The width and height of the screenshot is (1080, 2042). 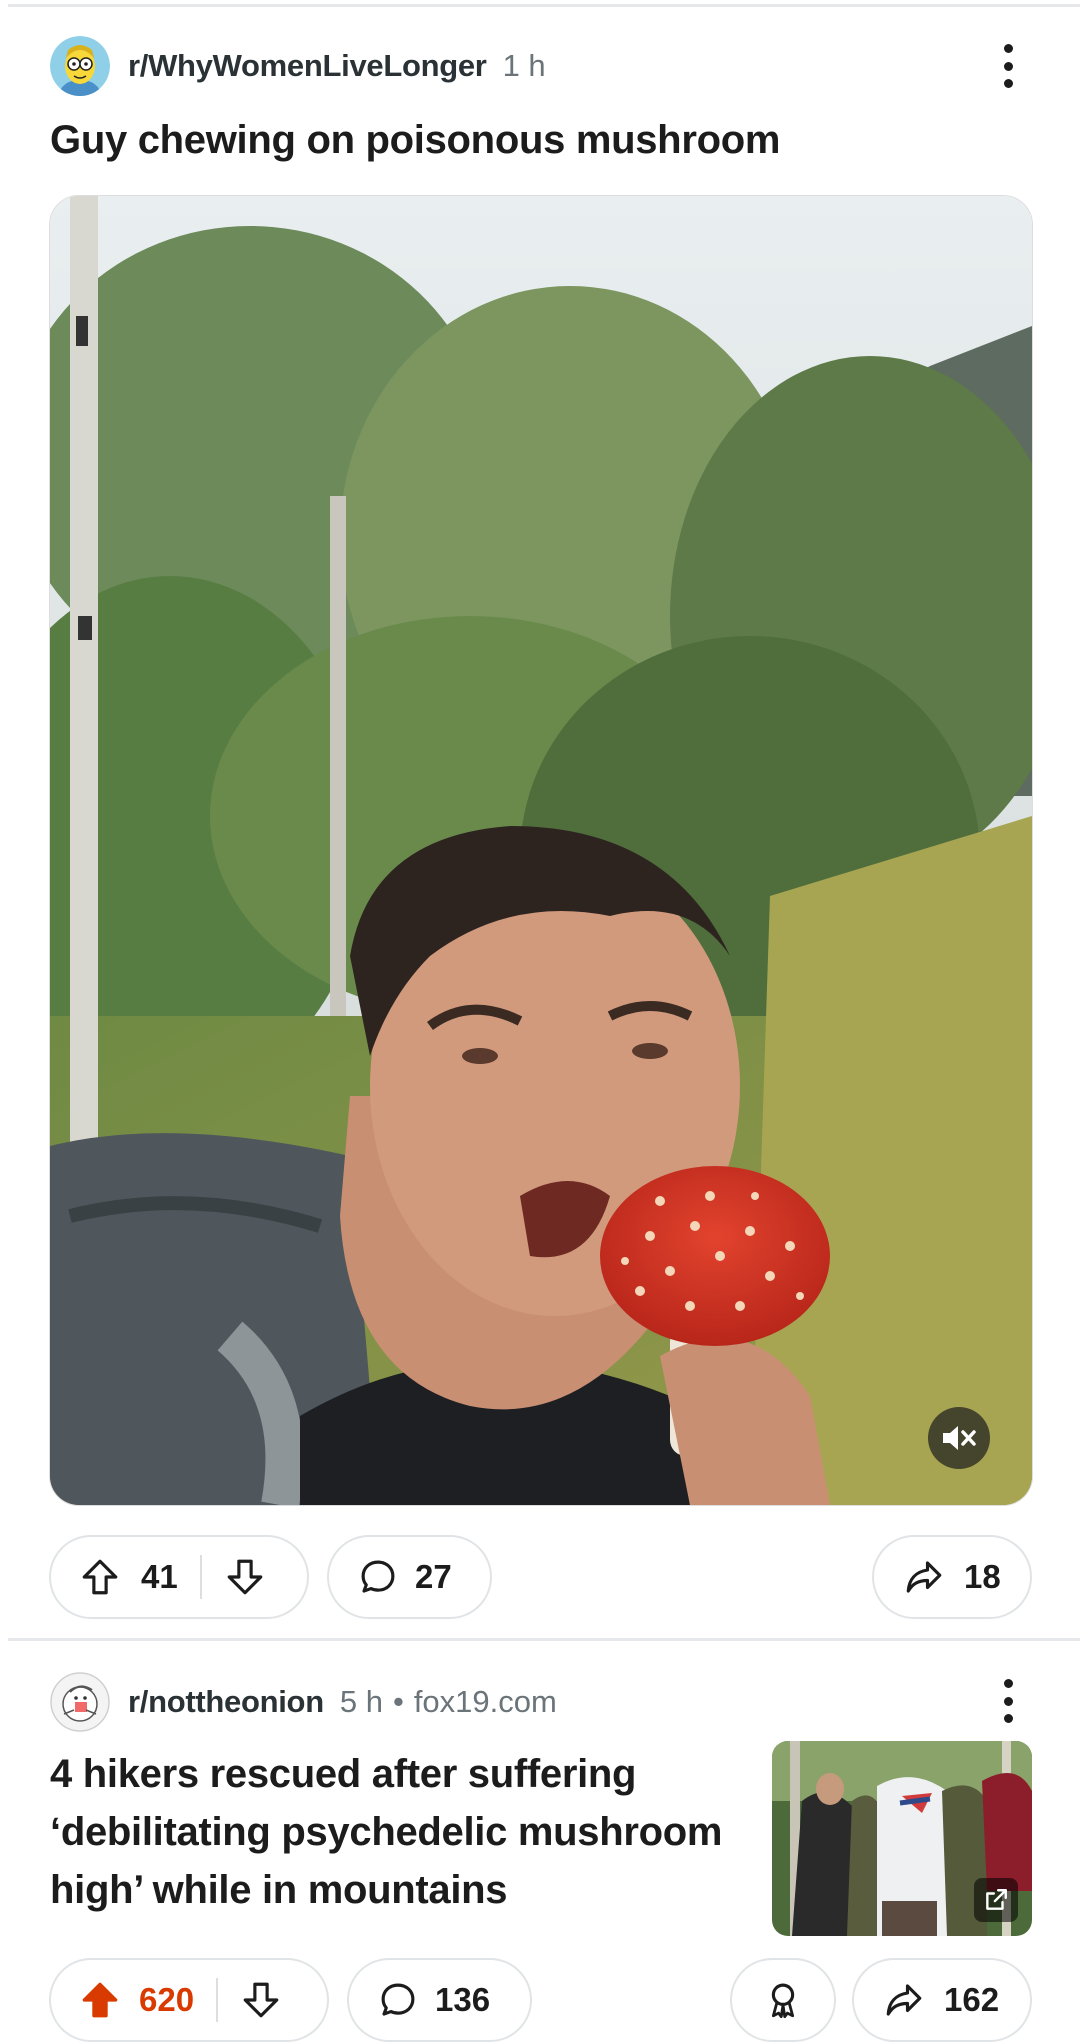 I want to click on upvote-count: 41, so click(x=159, y=1576).